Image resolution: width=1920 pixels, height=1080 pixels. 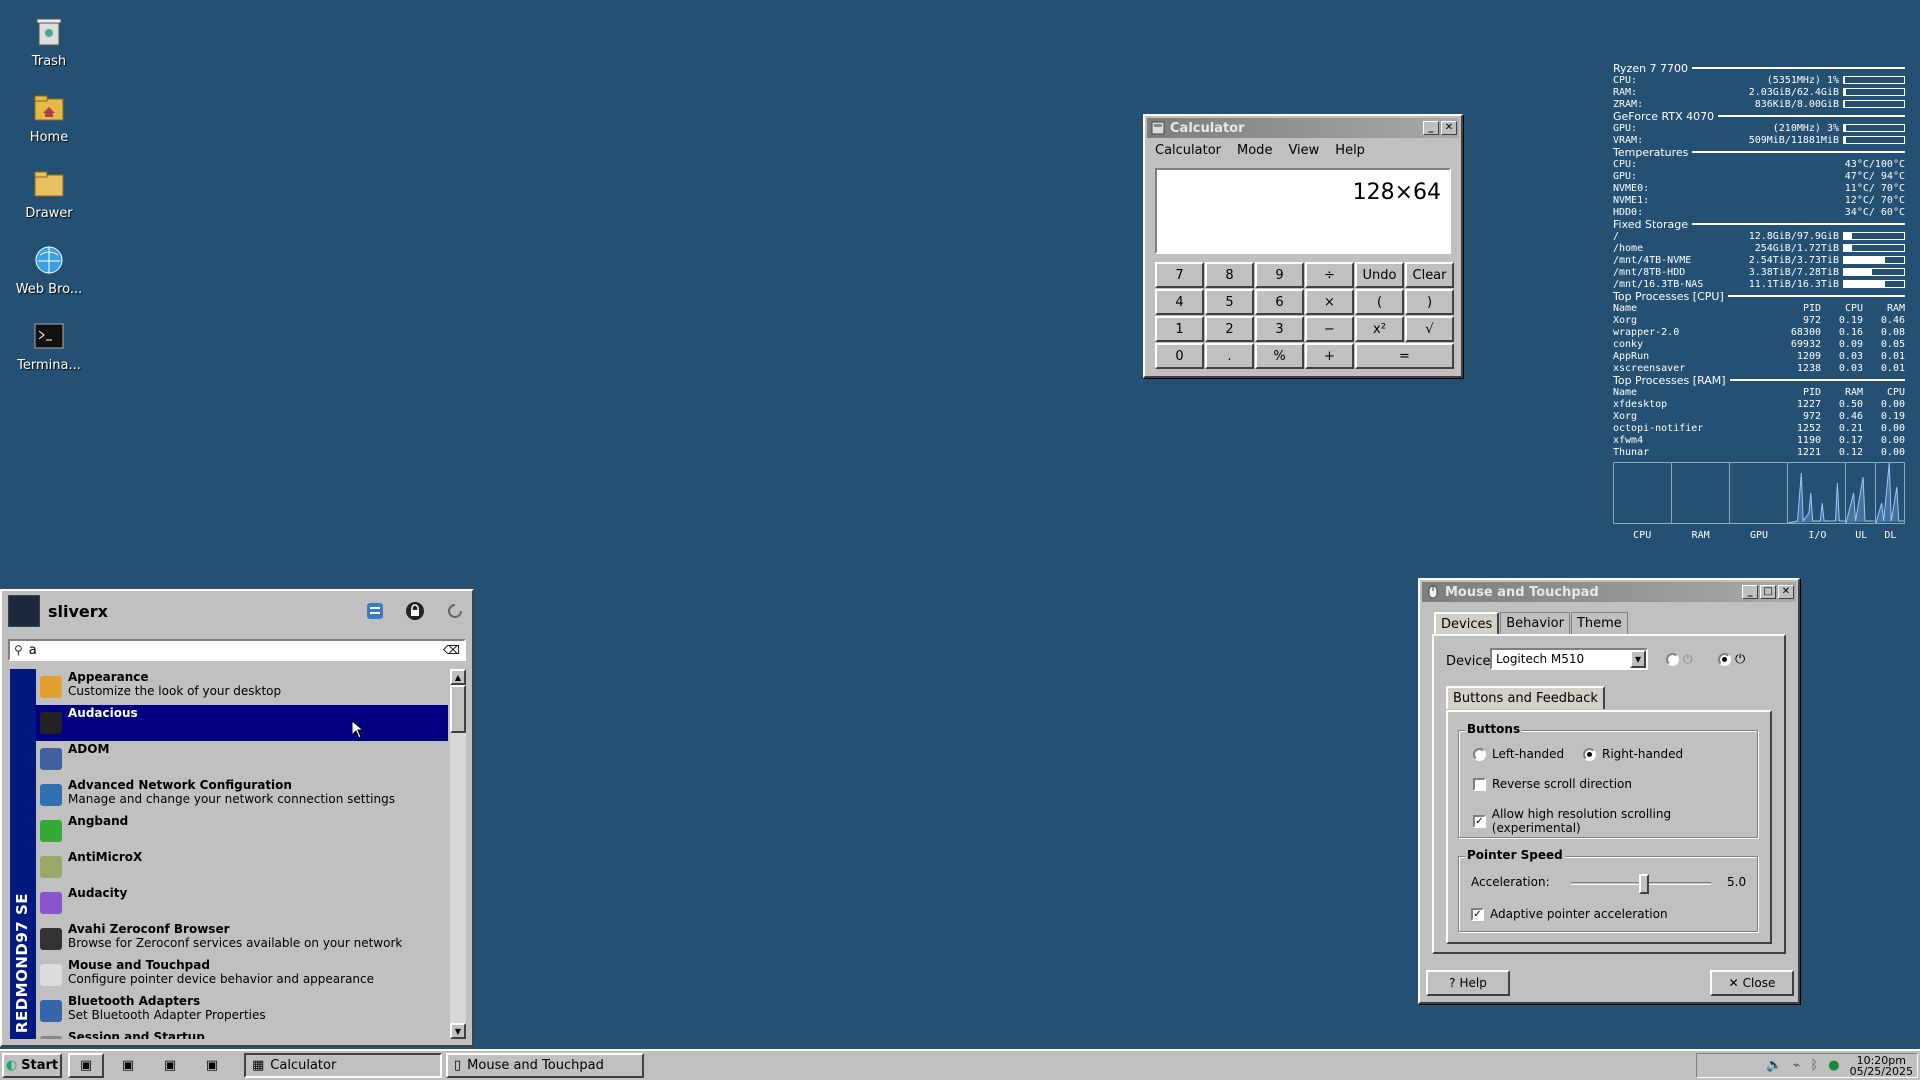 I want to click on search-input: ⚲ a ⌫, so click(x=237, y=650).